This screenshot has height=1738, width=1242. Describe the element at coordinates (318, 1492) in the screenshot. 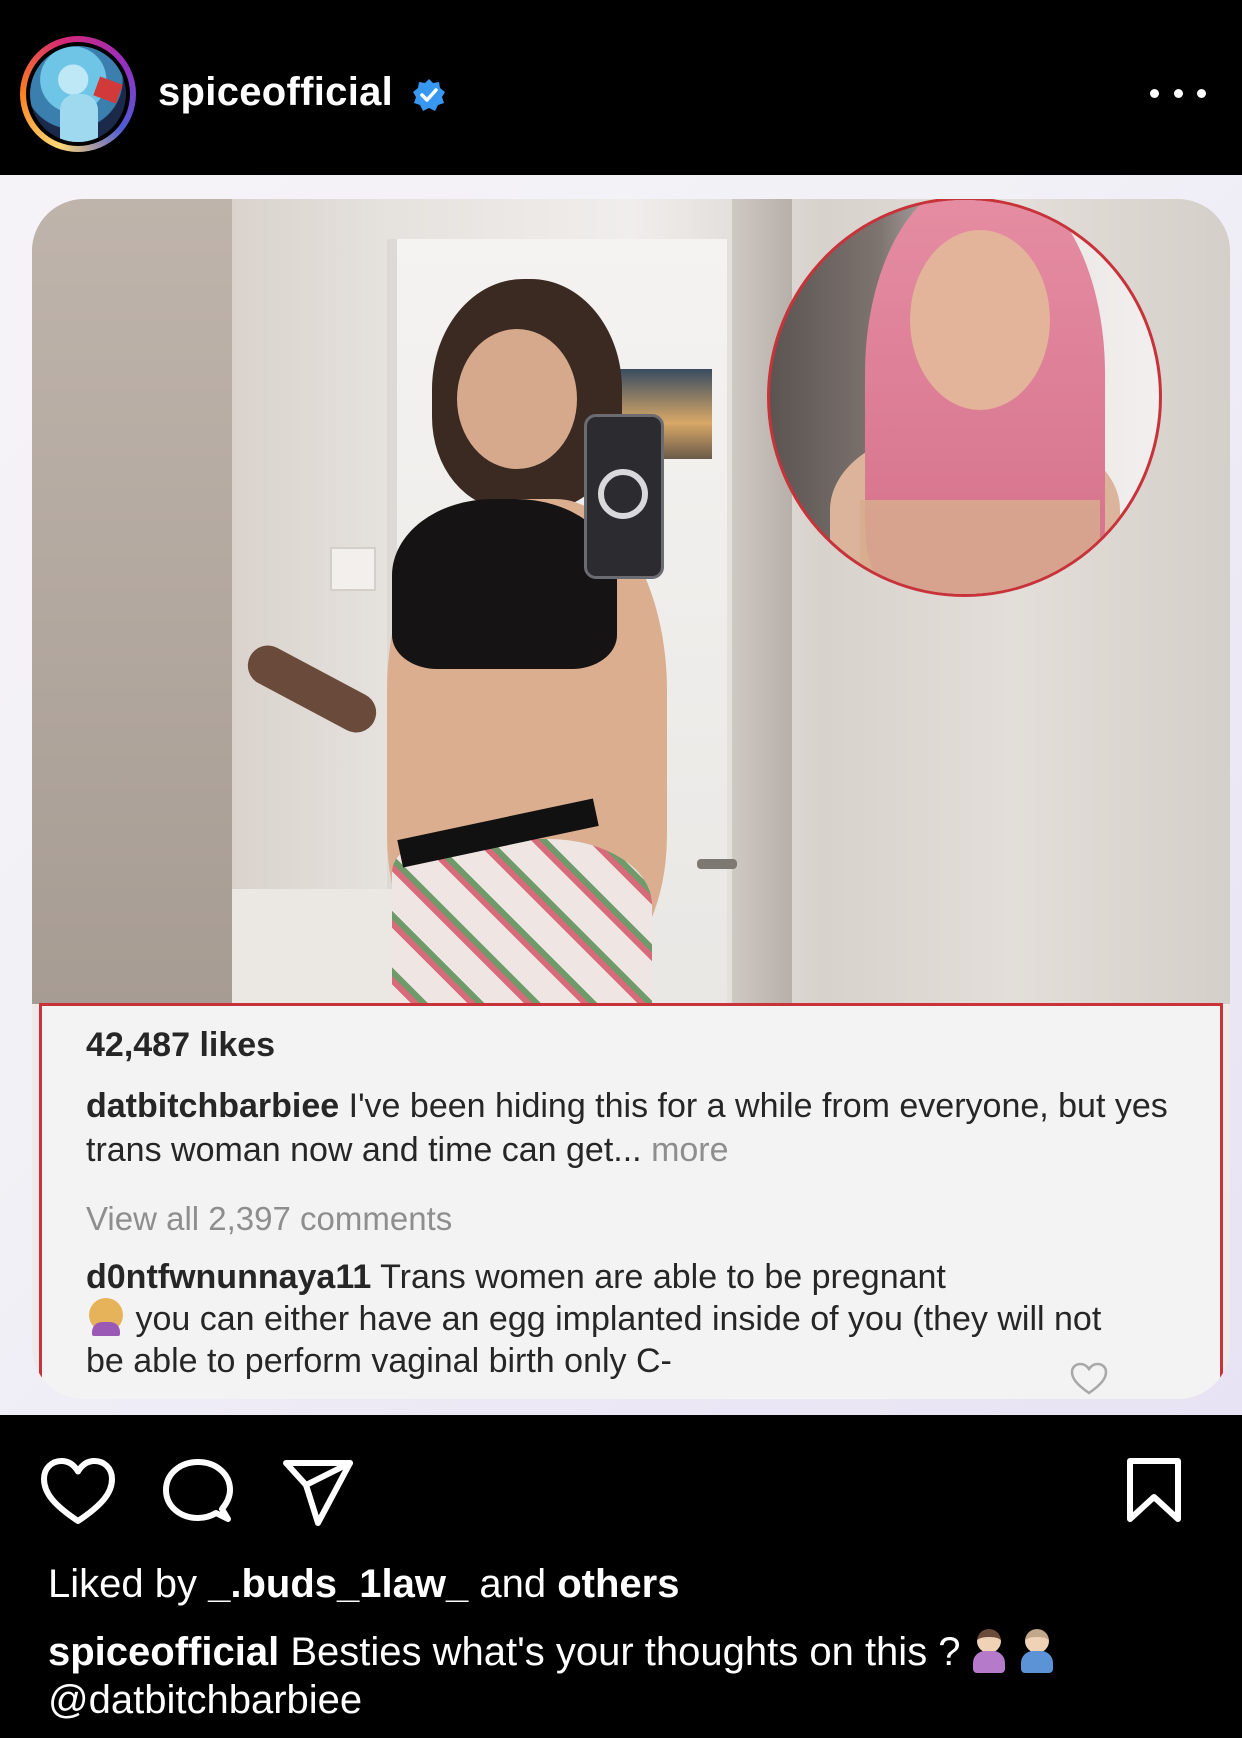

I see `paper-plane-icon` at that location.